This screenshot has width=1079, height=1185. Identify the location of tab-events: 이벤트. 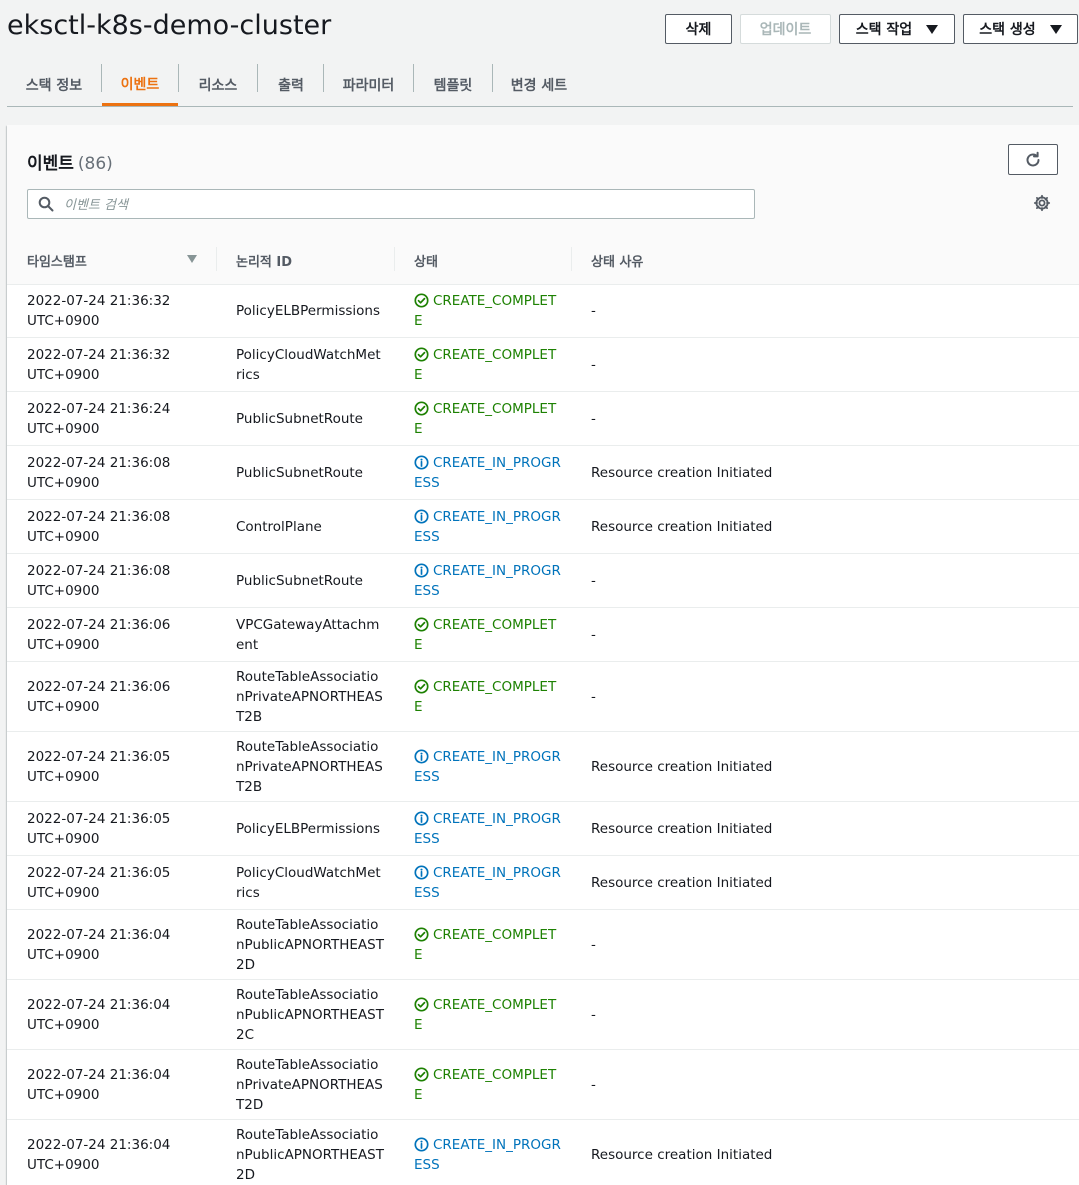
(140, 85).